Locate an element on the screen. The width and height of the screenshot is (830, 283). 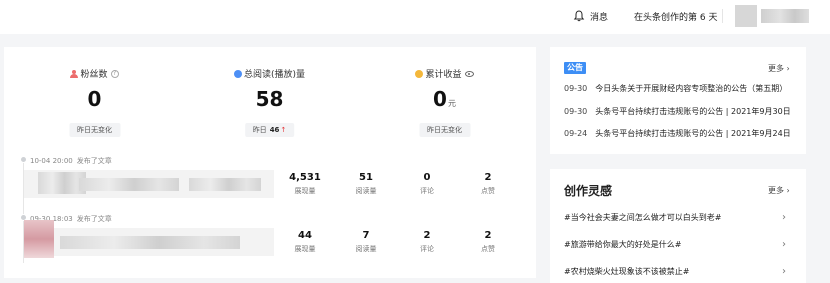
fans-value: 0 is located at coordinates (94, 99).